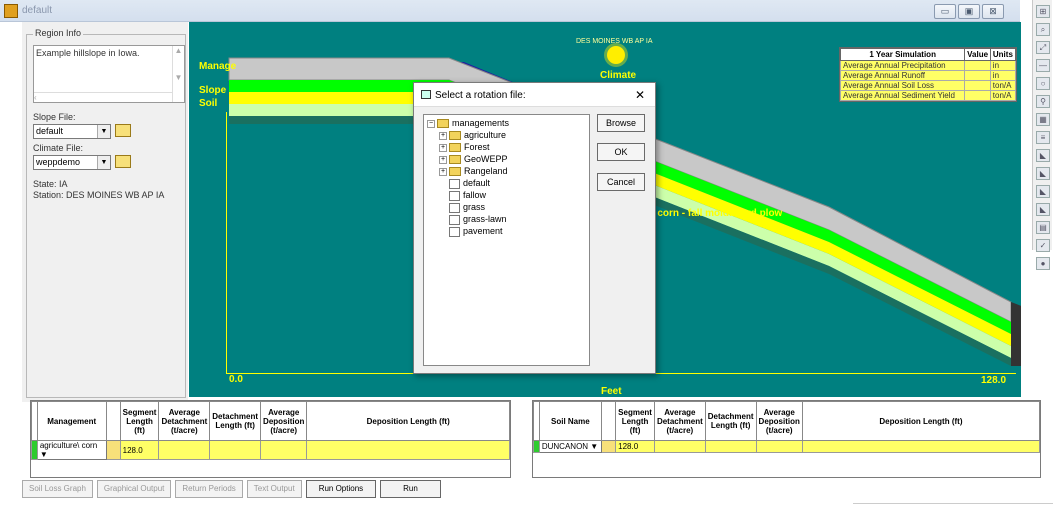  Describe the element at coordinates (1043, 11) in the screenshot. I see `grid-icon: ⊞` at that location.